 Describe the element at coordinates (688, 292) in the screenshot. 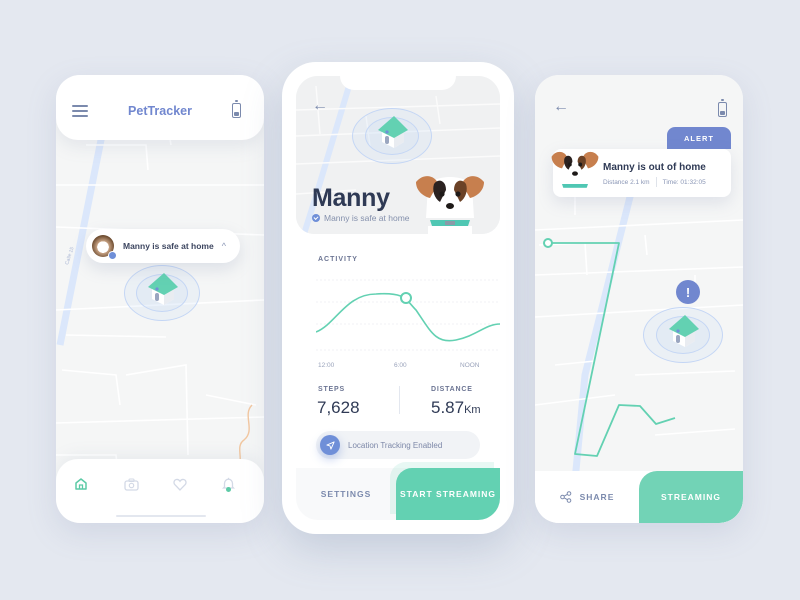

I see `warning-icon: !` at that location.